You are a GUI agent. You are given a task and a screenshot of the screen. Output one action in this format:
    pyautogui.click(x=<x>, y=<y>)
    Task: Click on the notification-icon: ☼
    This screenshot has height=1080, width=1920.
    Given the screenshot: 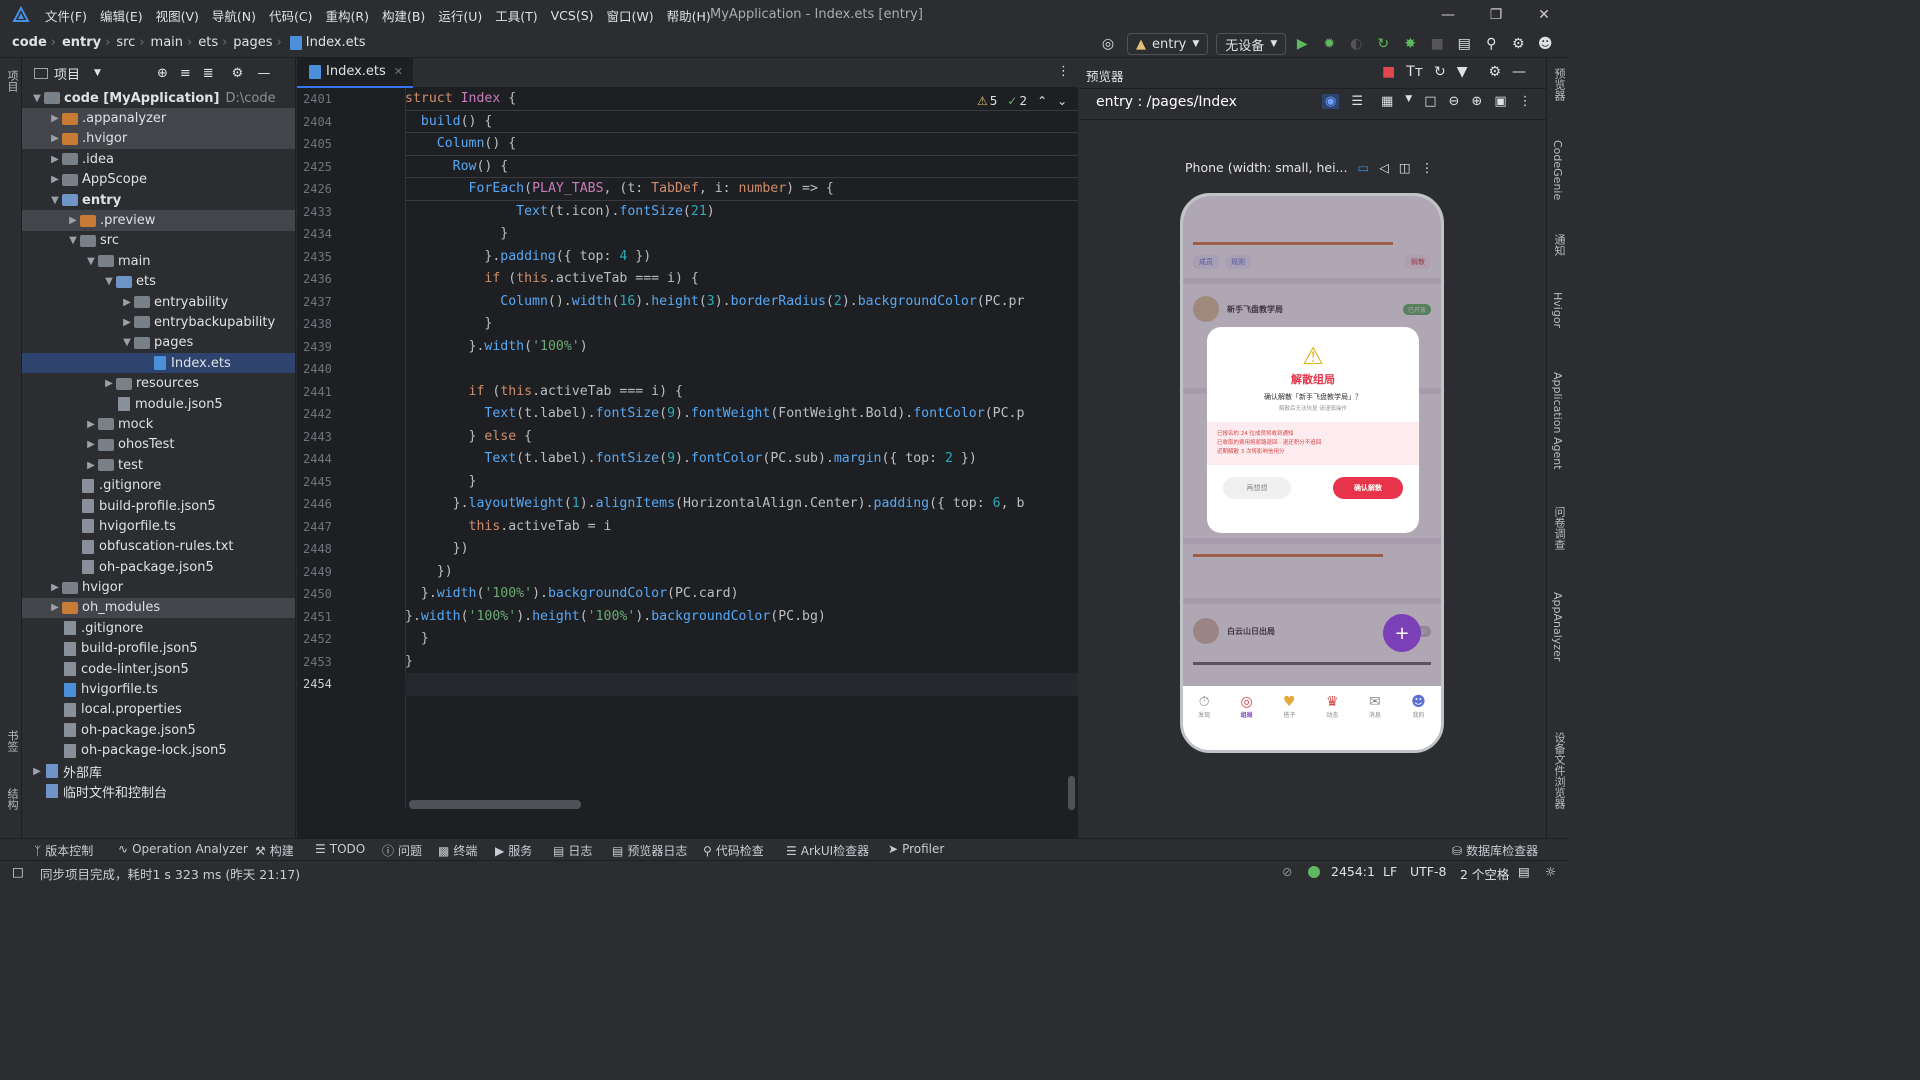 What is the action you would take?
    pyautogui.click(x=1550, y=871)
    